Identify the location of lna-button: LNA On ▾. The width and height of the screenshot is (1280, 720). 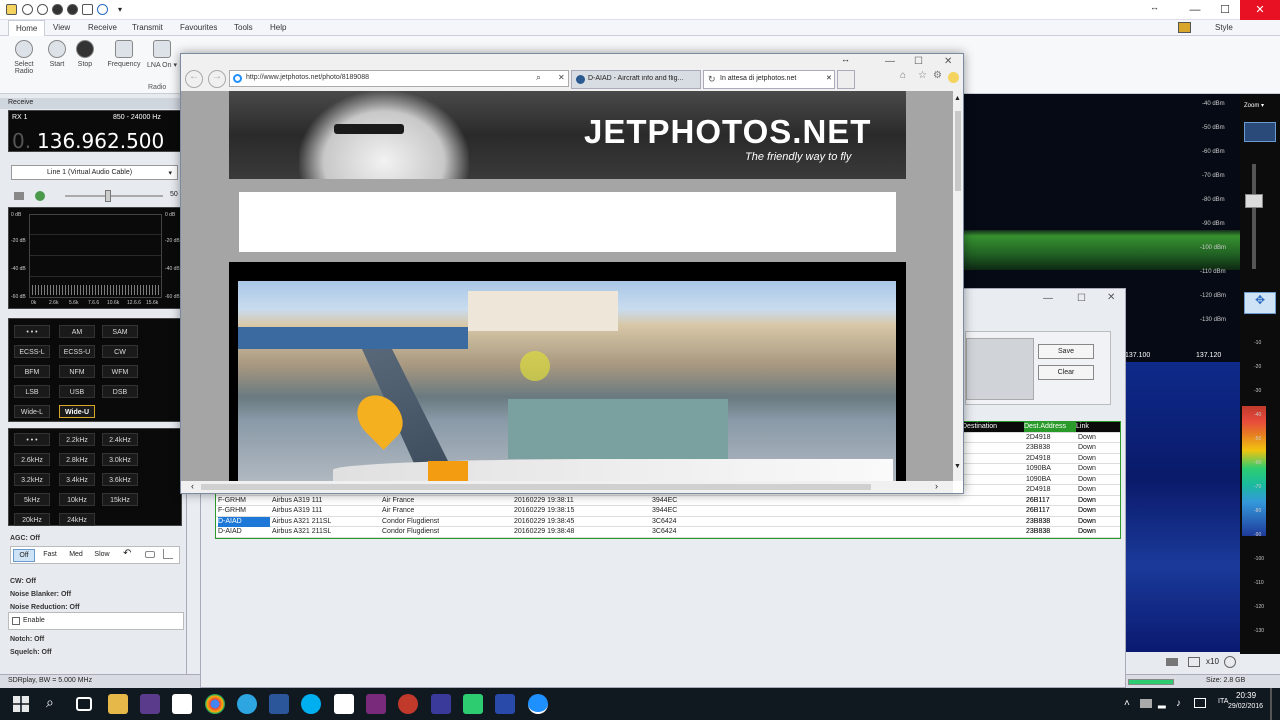
(162, 54).